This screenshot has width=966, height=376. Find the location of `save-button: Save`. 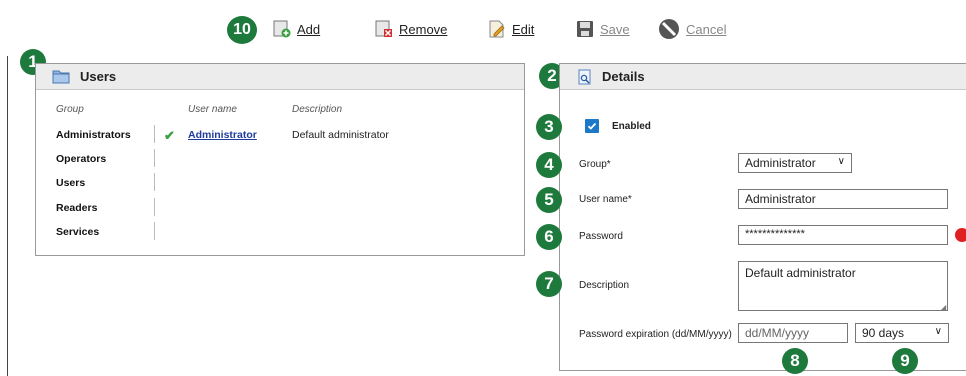

save-button: Save is located at coordinates (603, 29).